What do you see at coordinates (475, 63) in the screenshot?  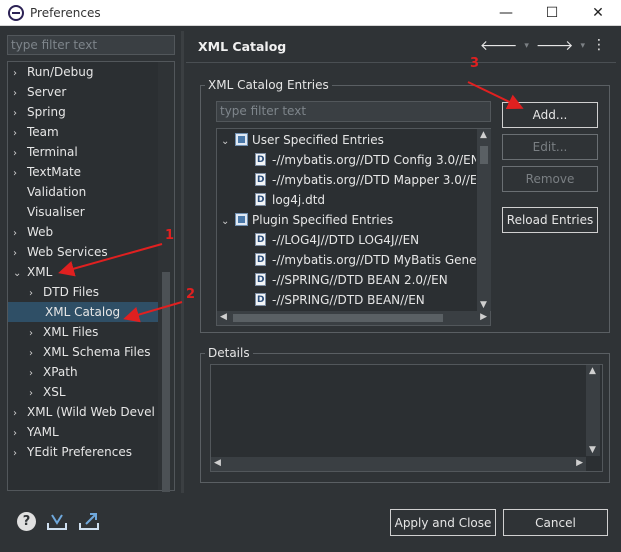 I see `annotation-label-3: 3` at bounding box center [475, 63].